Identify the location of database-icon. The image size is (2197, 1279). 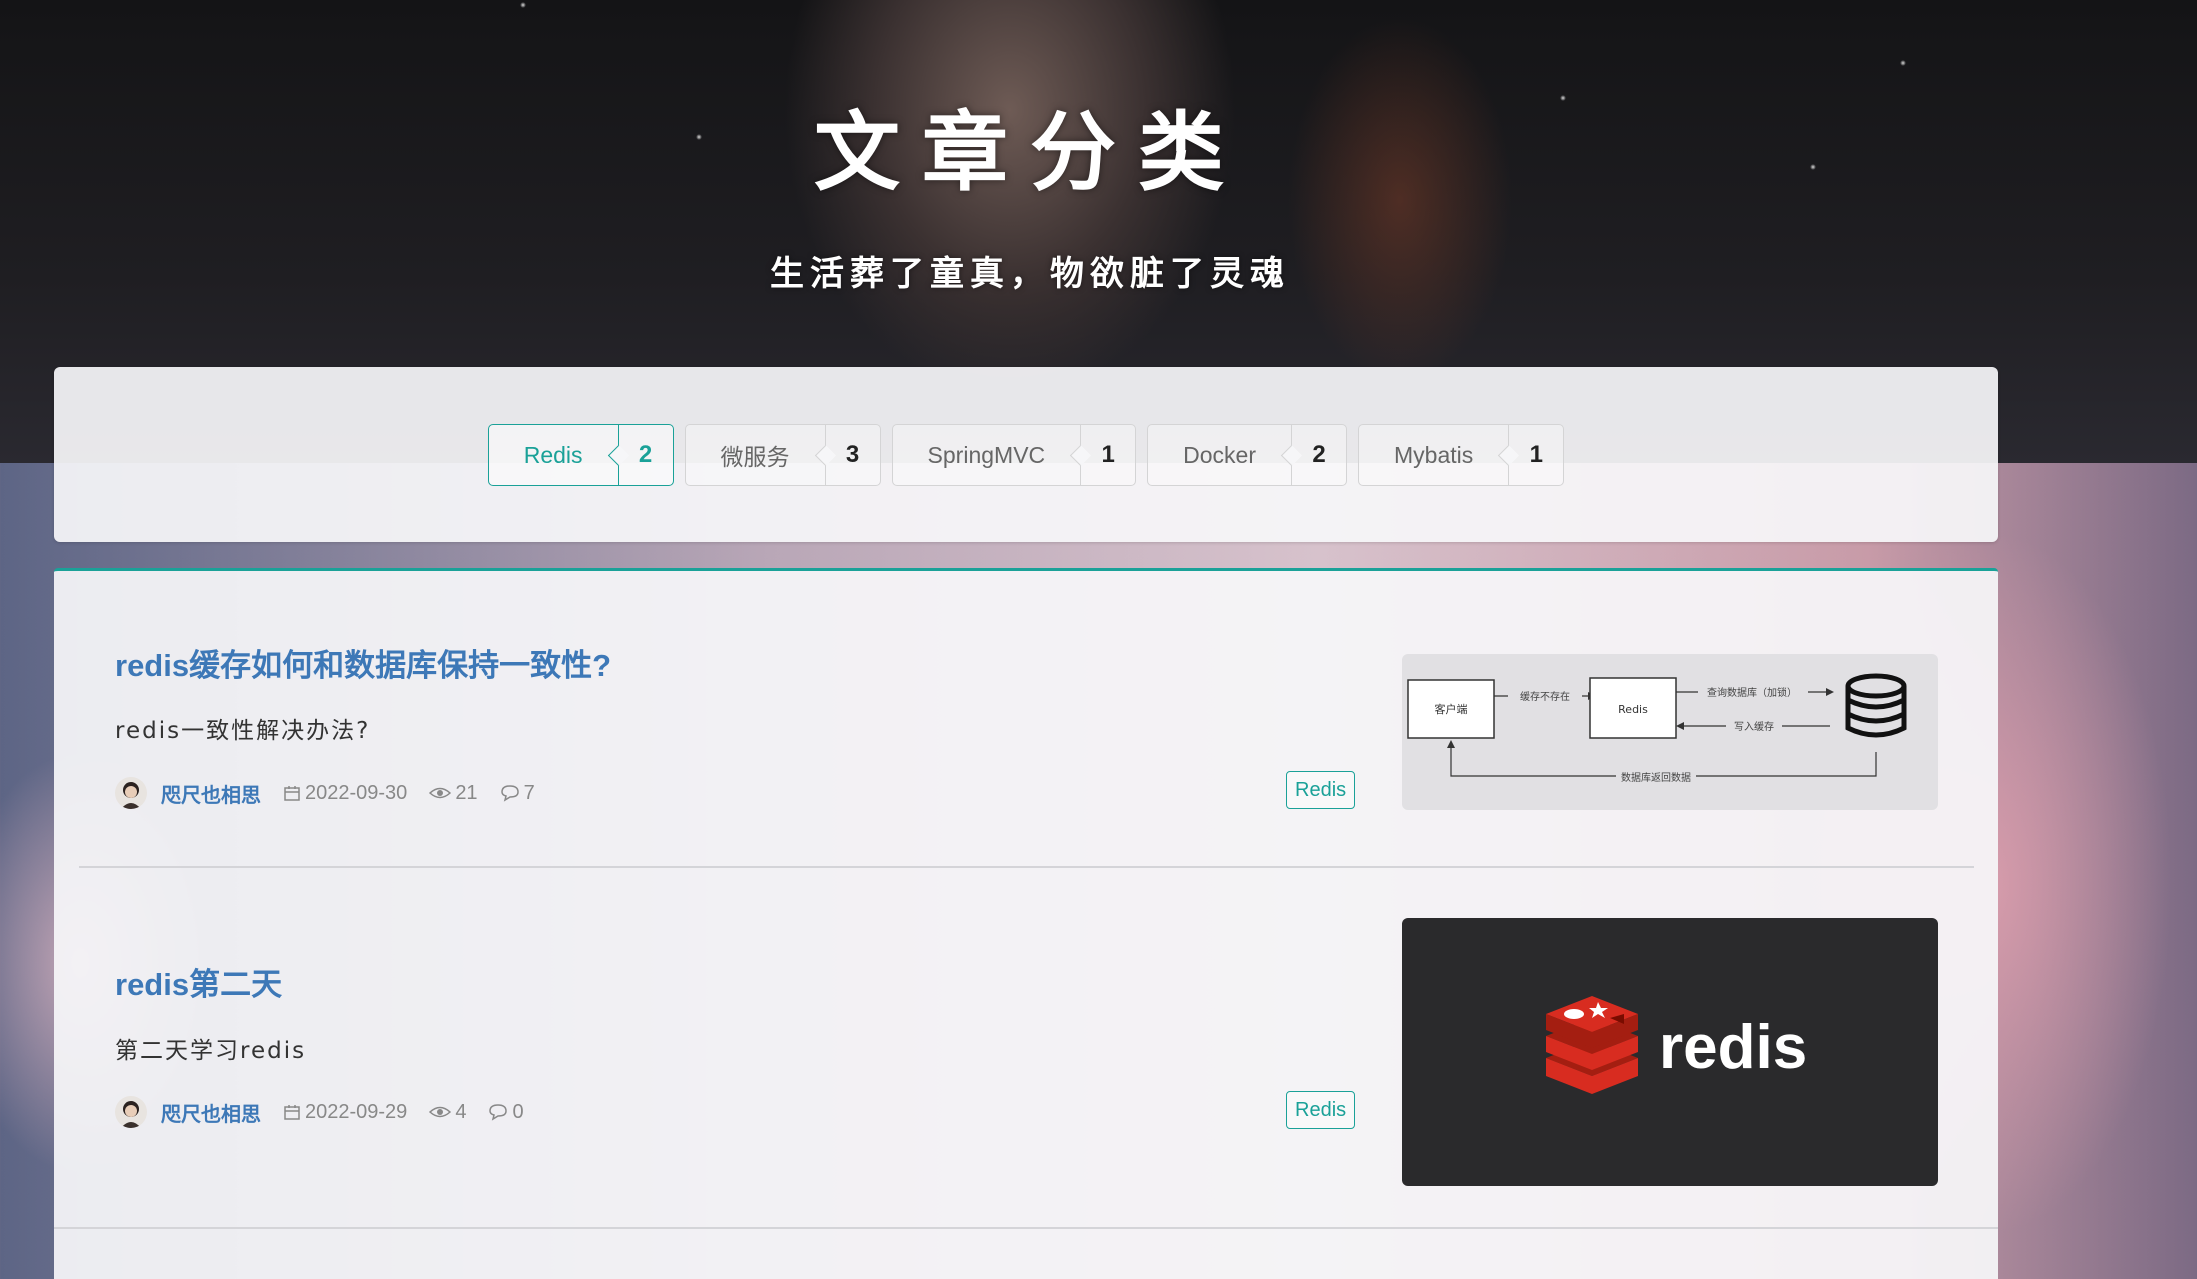
(1876, 705).